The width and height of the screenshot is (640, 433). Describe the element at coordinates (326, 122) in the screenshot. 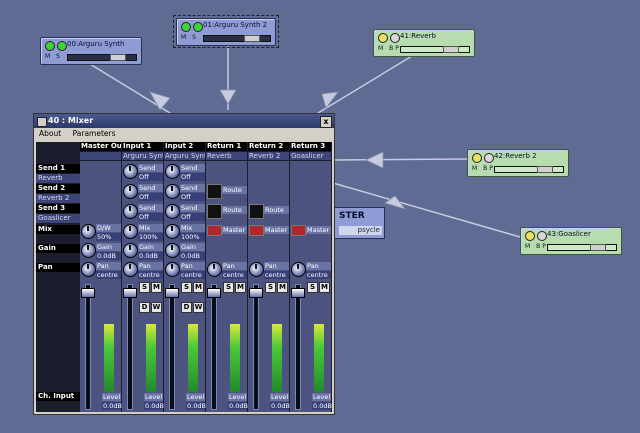

I see `close-button: x` at that location.